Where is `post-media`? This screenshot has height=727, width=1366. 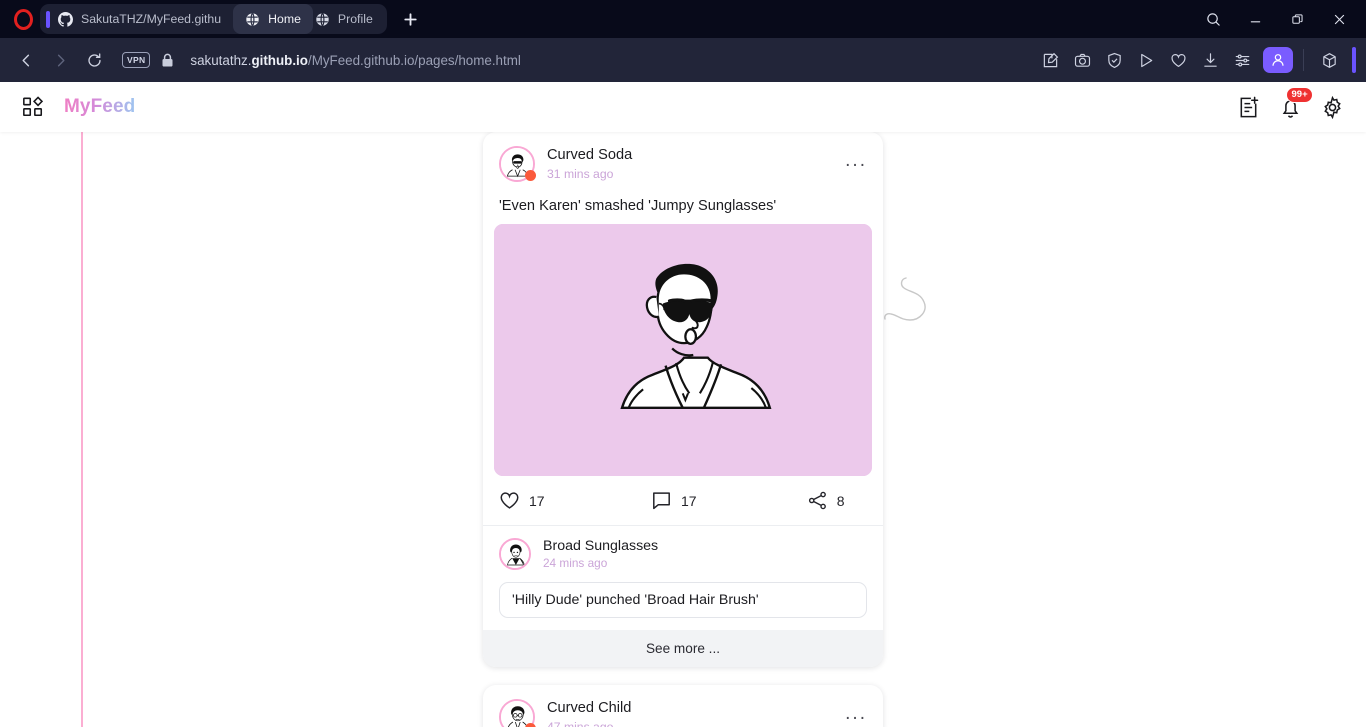
post-media is located at coordinates (683, 350).